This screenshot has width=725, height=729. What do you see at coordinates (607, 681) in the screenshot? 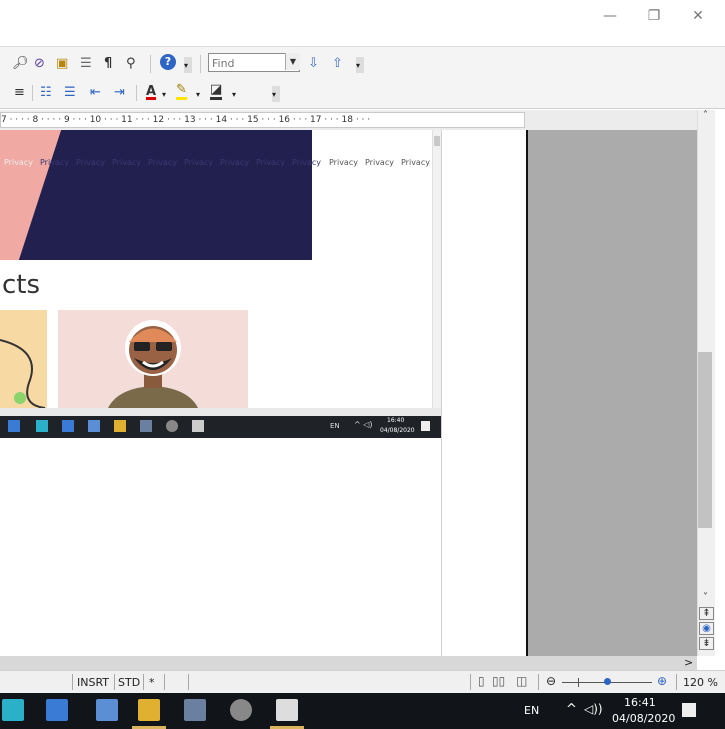
I see `zoom-slider-handle` at bounding box center [607, 681].